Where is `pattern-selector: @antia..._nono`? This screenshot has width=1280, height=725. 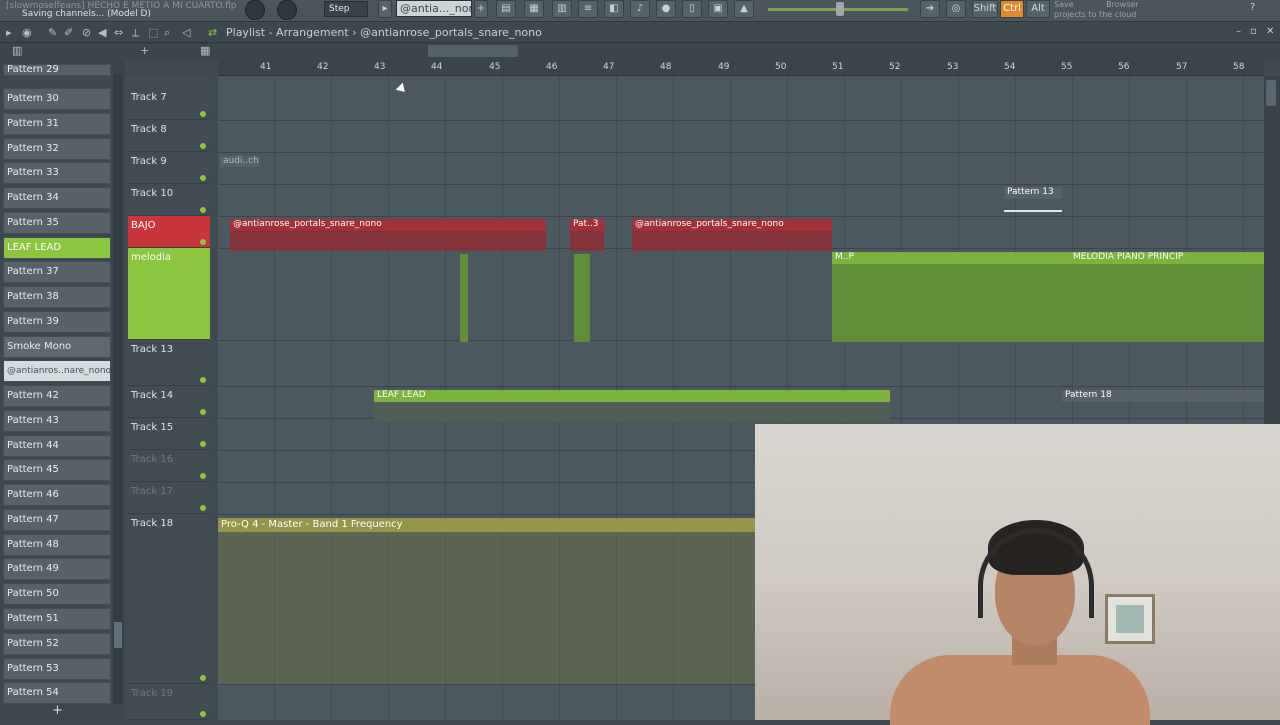
pattern-selector: @antia..._nono is located at coordinates (434, 8).